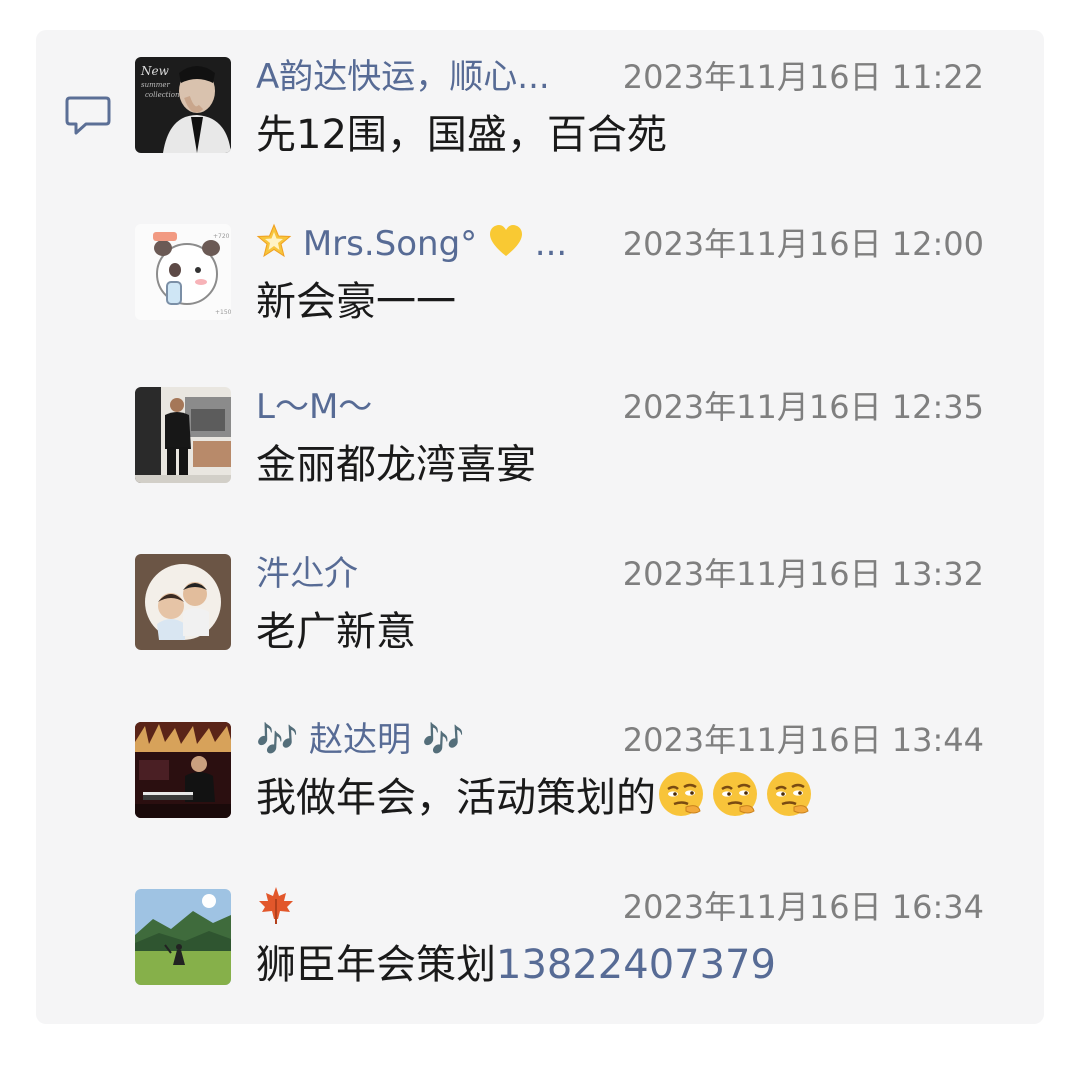  I want to click on comment-time: 2023年11月16日 12:00, so click(803, 244).